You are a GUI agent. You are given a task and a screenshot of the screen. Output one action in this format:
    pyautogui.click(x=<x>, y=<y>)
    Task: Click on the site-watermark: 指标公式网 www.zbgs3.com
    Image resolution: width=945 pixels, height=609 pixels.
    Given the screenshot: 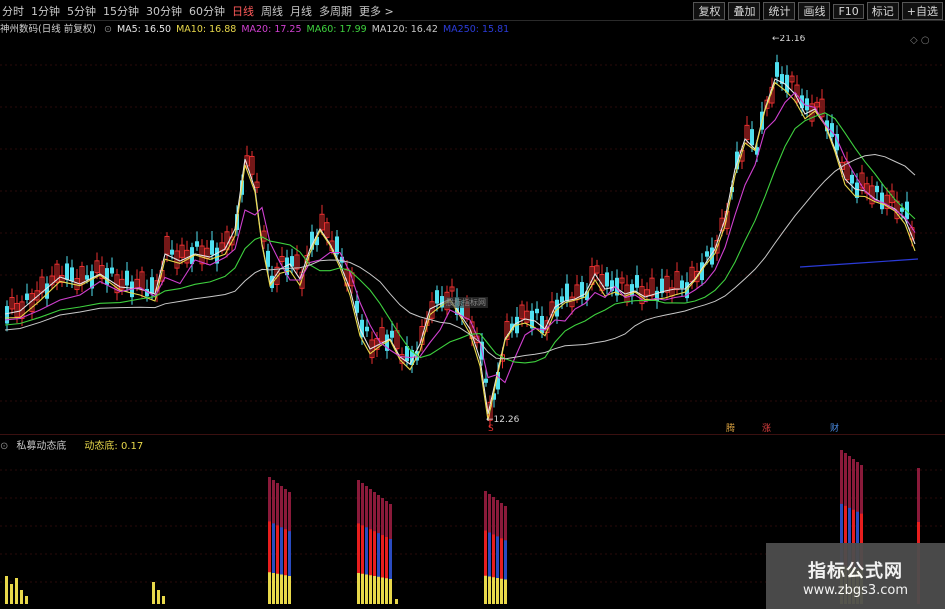 What is the action you would take?
    pyautogui.click(x=855, y=576)
    